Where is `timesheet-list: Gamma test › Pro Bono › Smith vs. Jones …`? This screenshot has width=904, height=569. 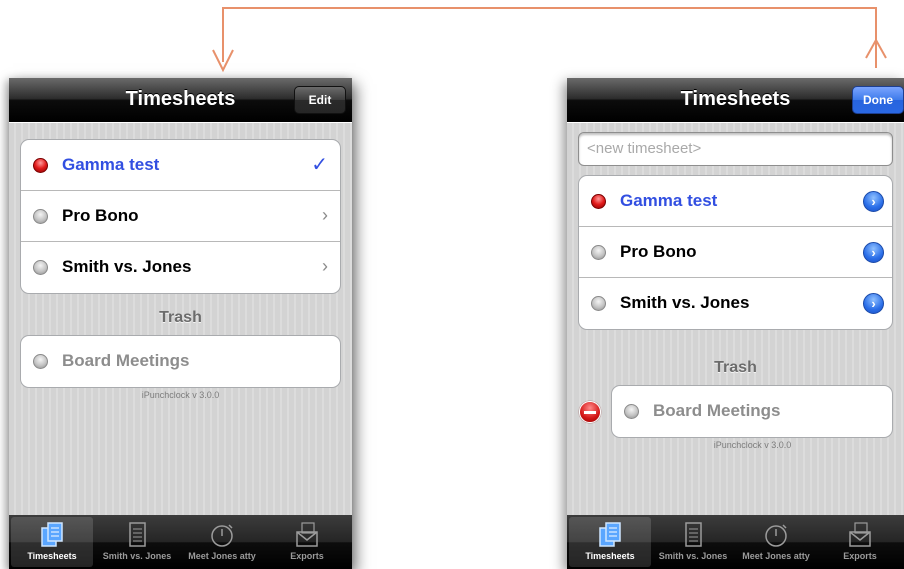 timesheet-list: Gamma test › Pro Bono › Smith vs. Jones … is located at coordinates (735, 252).